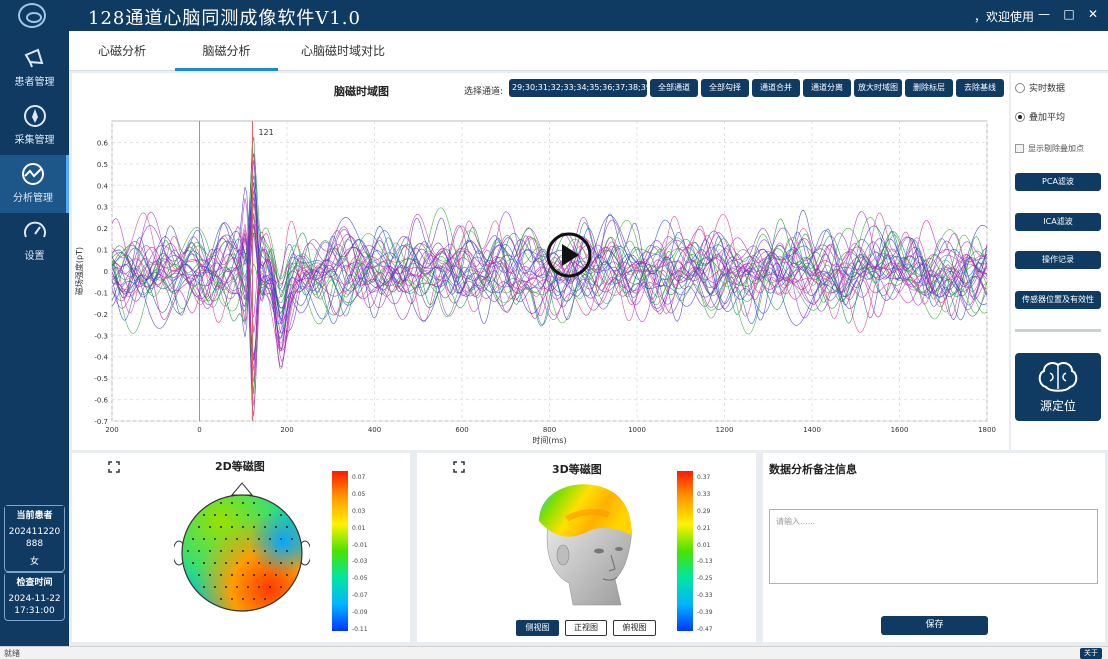 Image resolution: width=1108 pixels, height=659 pixels. What do you see at coordinates (34, 116) in the screenshot?
I see `compass-icon` at bounding box center [34, 116].